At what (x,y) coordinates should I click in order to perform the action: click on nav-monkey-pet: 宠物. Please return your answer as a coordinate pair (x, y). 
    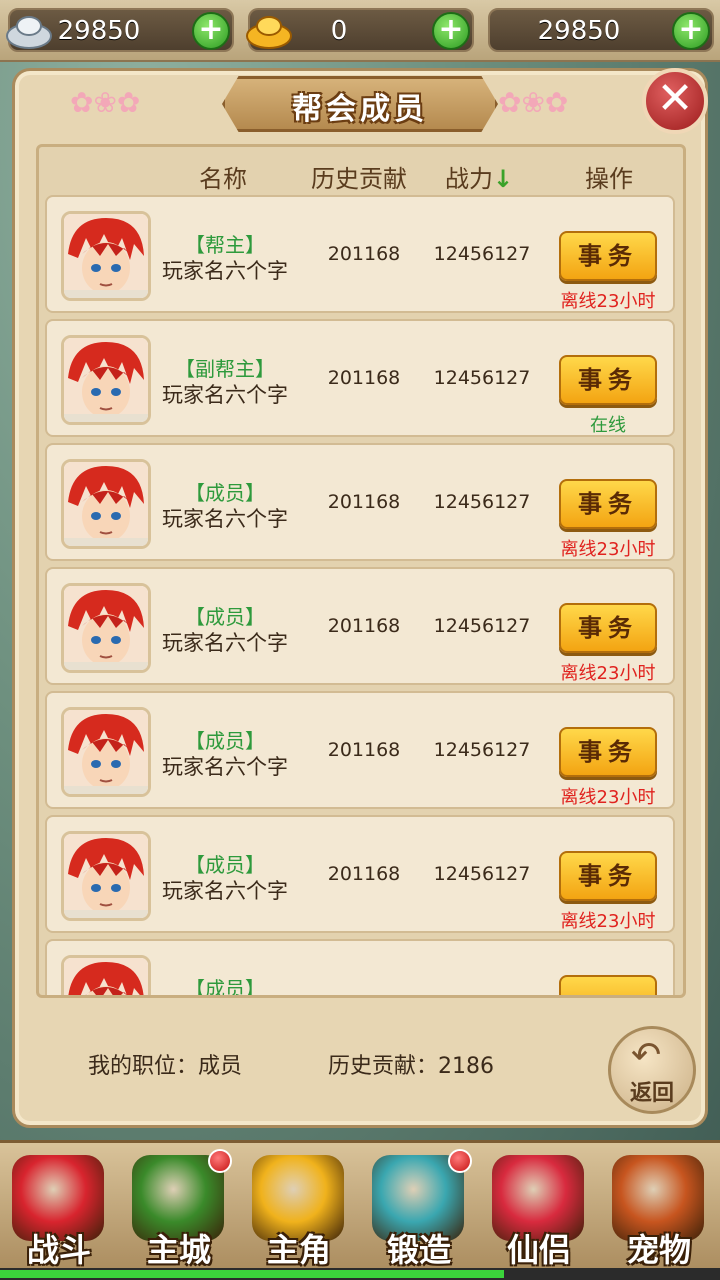
    Looking at the image, I should click on (659, 1209).